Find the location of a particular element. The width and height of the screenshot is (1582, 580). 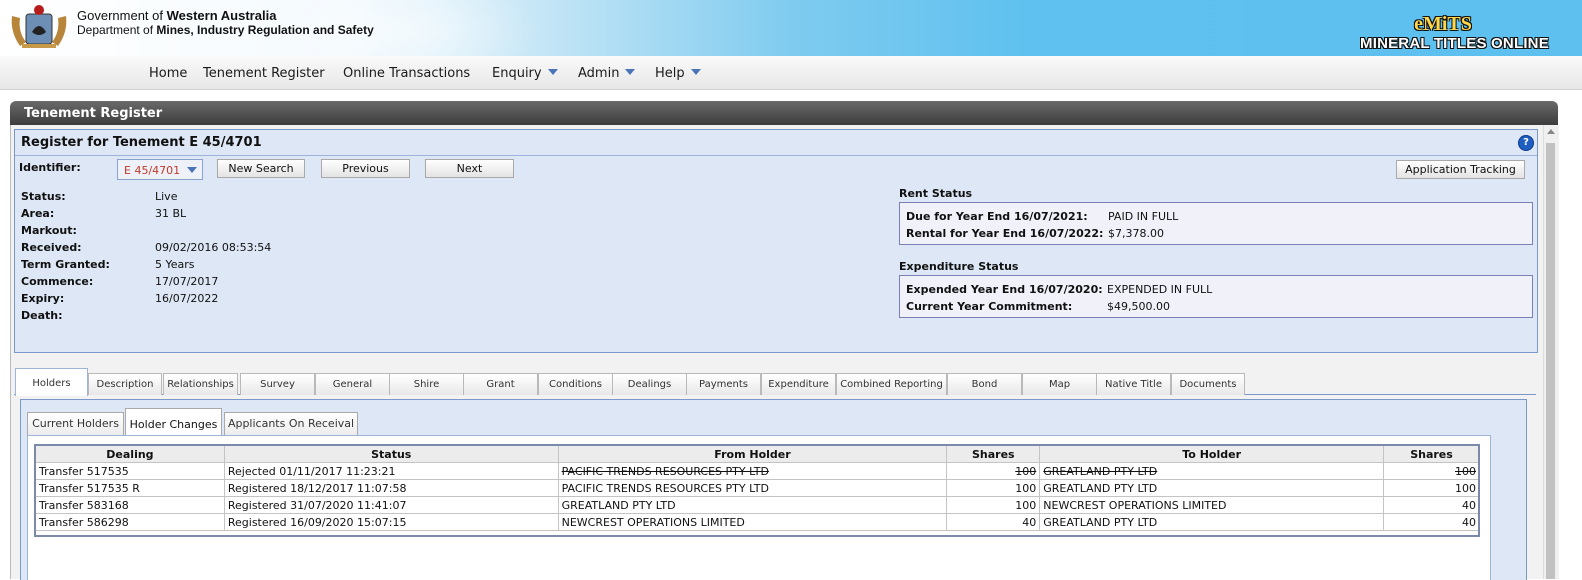

detail-value: 5 Years is located at coordinates (175, 264).